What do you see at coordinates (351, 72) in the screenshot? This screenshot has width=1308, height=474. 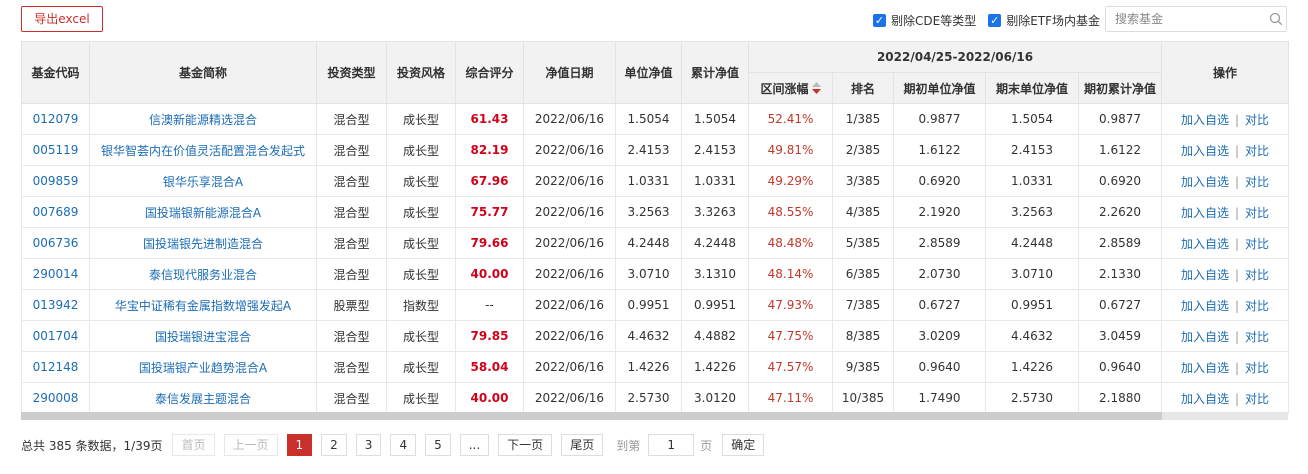 I see `col-header-type: 投资类型` at bounding box center [351, 72].